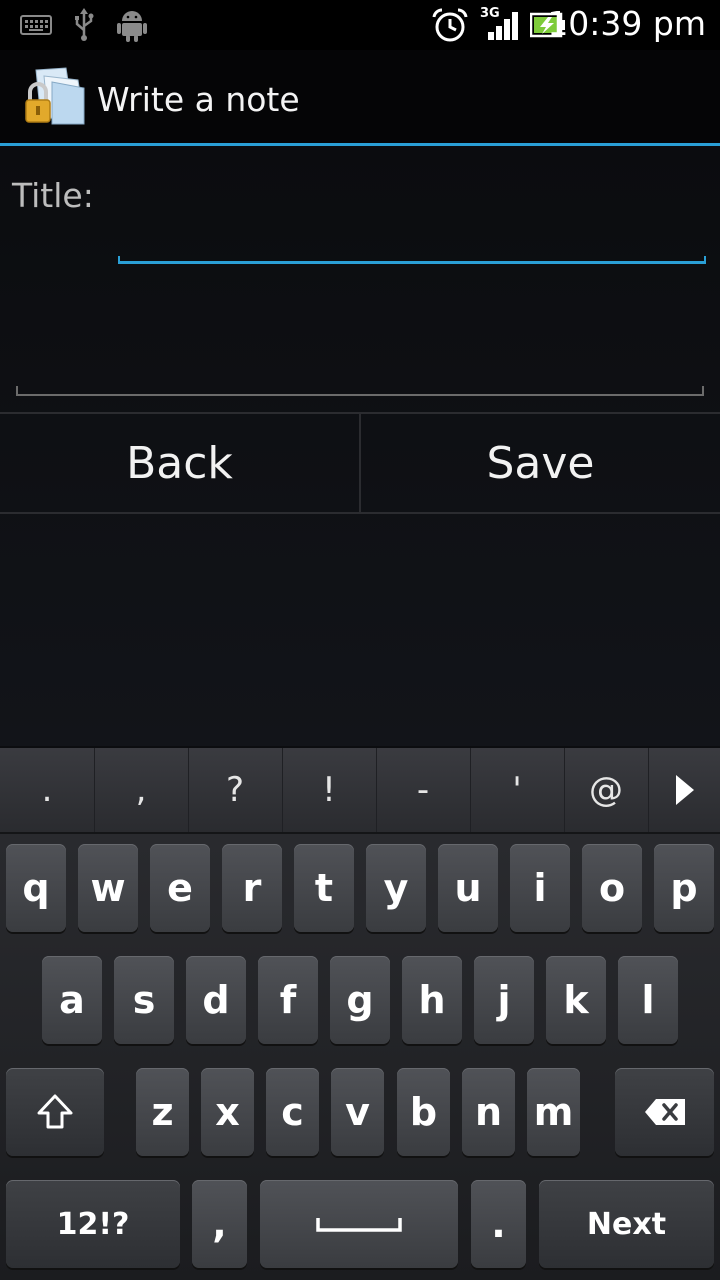 This screenshot has width=720, height=1280. I want to click on punctuation-bar: . , ? ! - ' @, so click(360, 791).